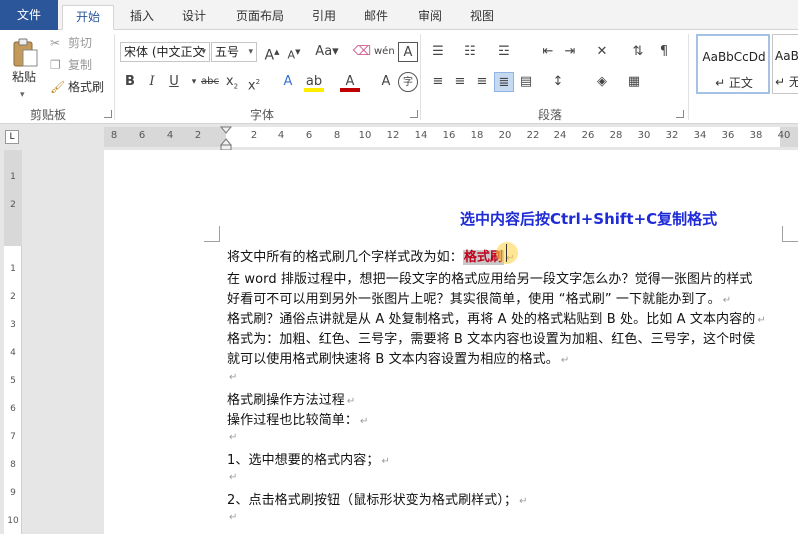  I want to click on character-border-icon: A, so click(408, 52).